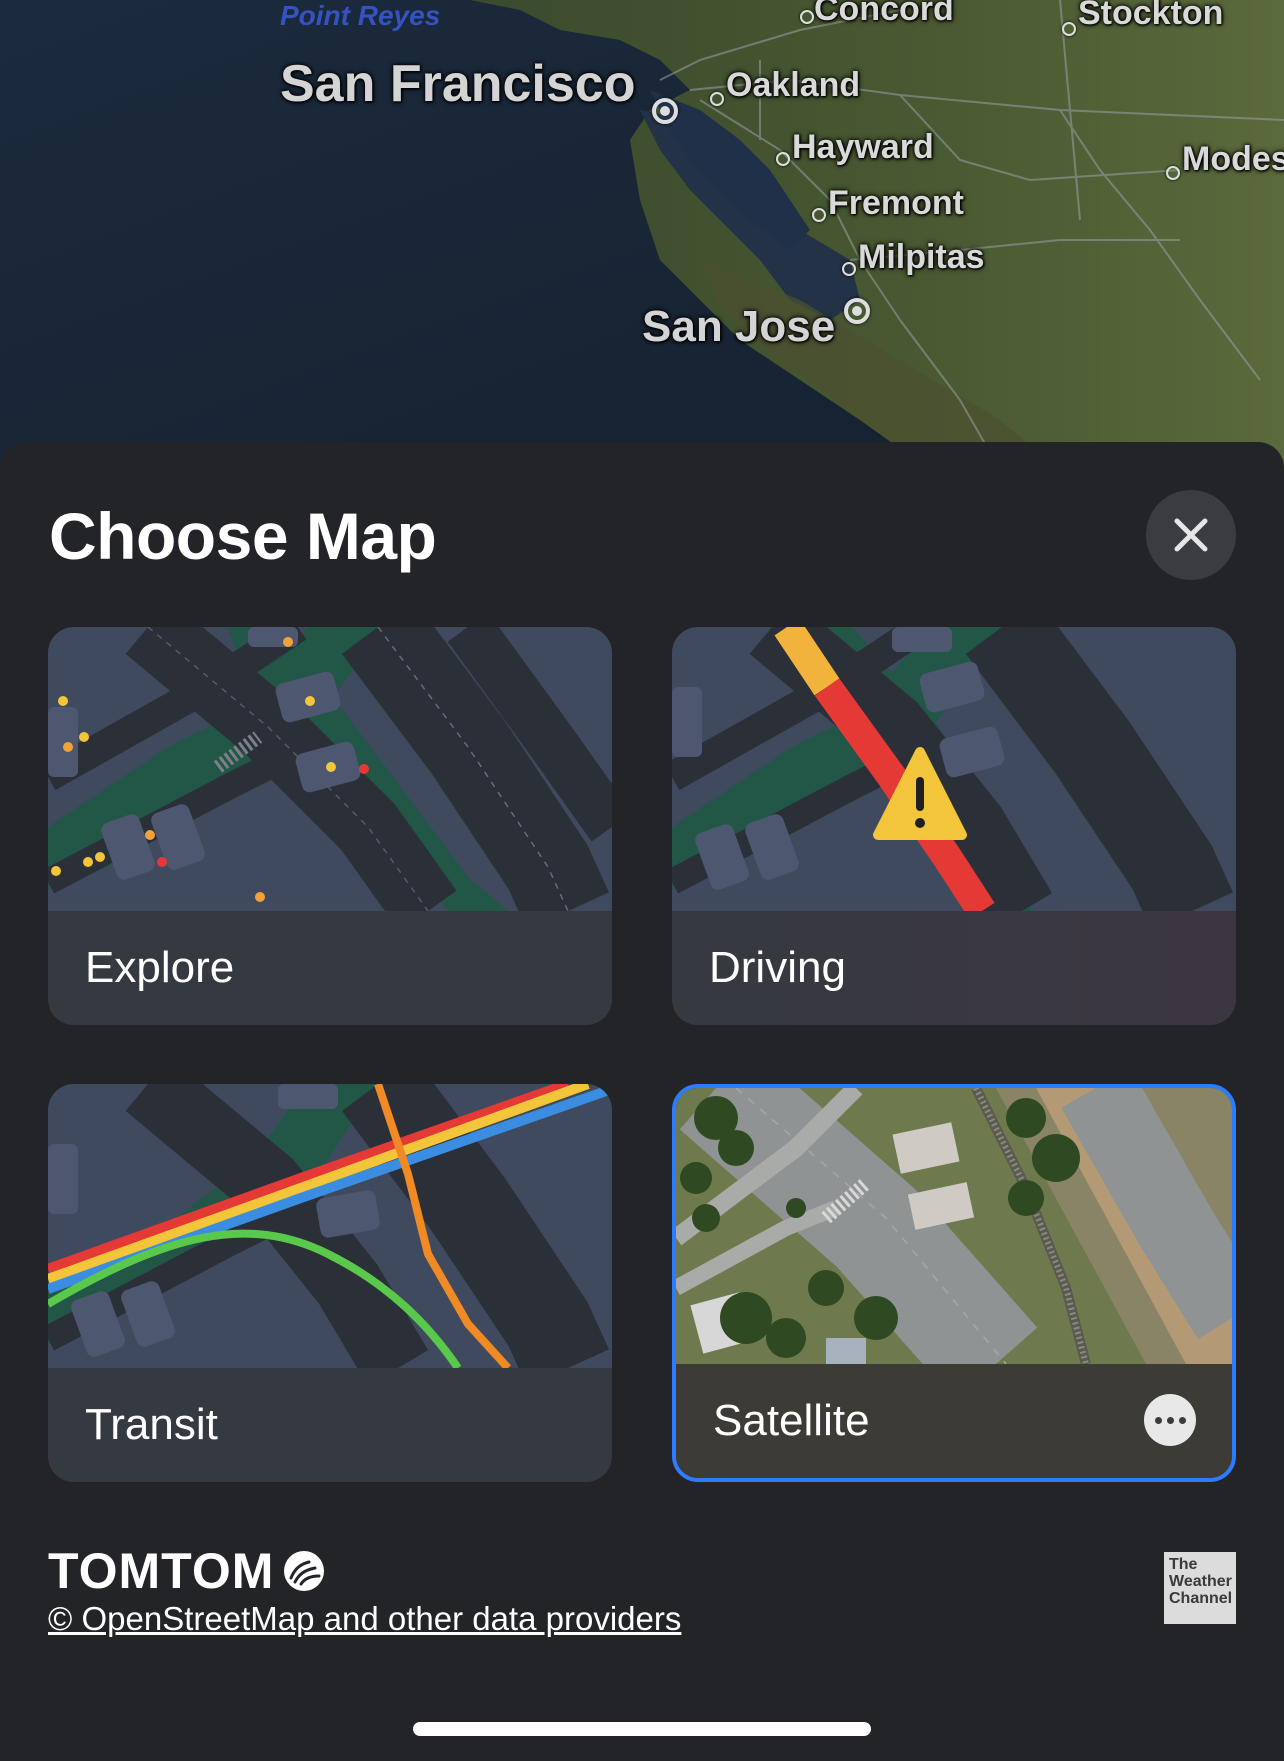 The image size is (1284, 1761). Describe the element at coordinates (819, 215) in the screenshot. I see `city-marker-fremont` at that location.